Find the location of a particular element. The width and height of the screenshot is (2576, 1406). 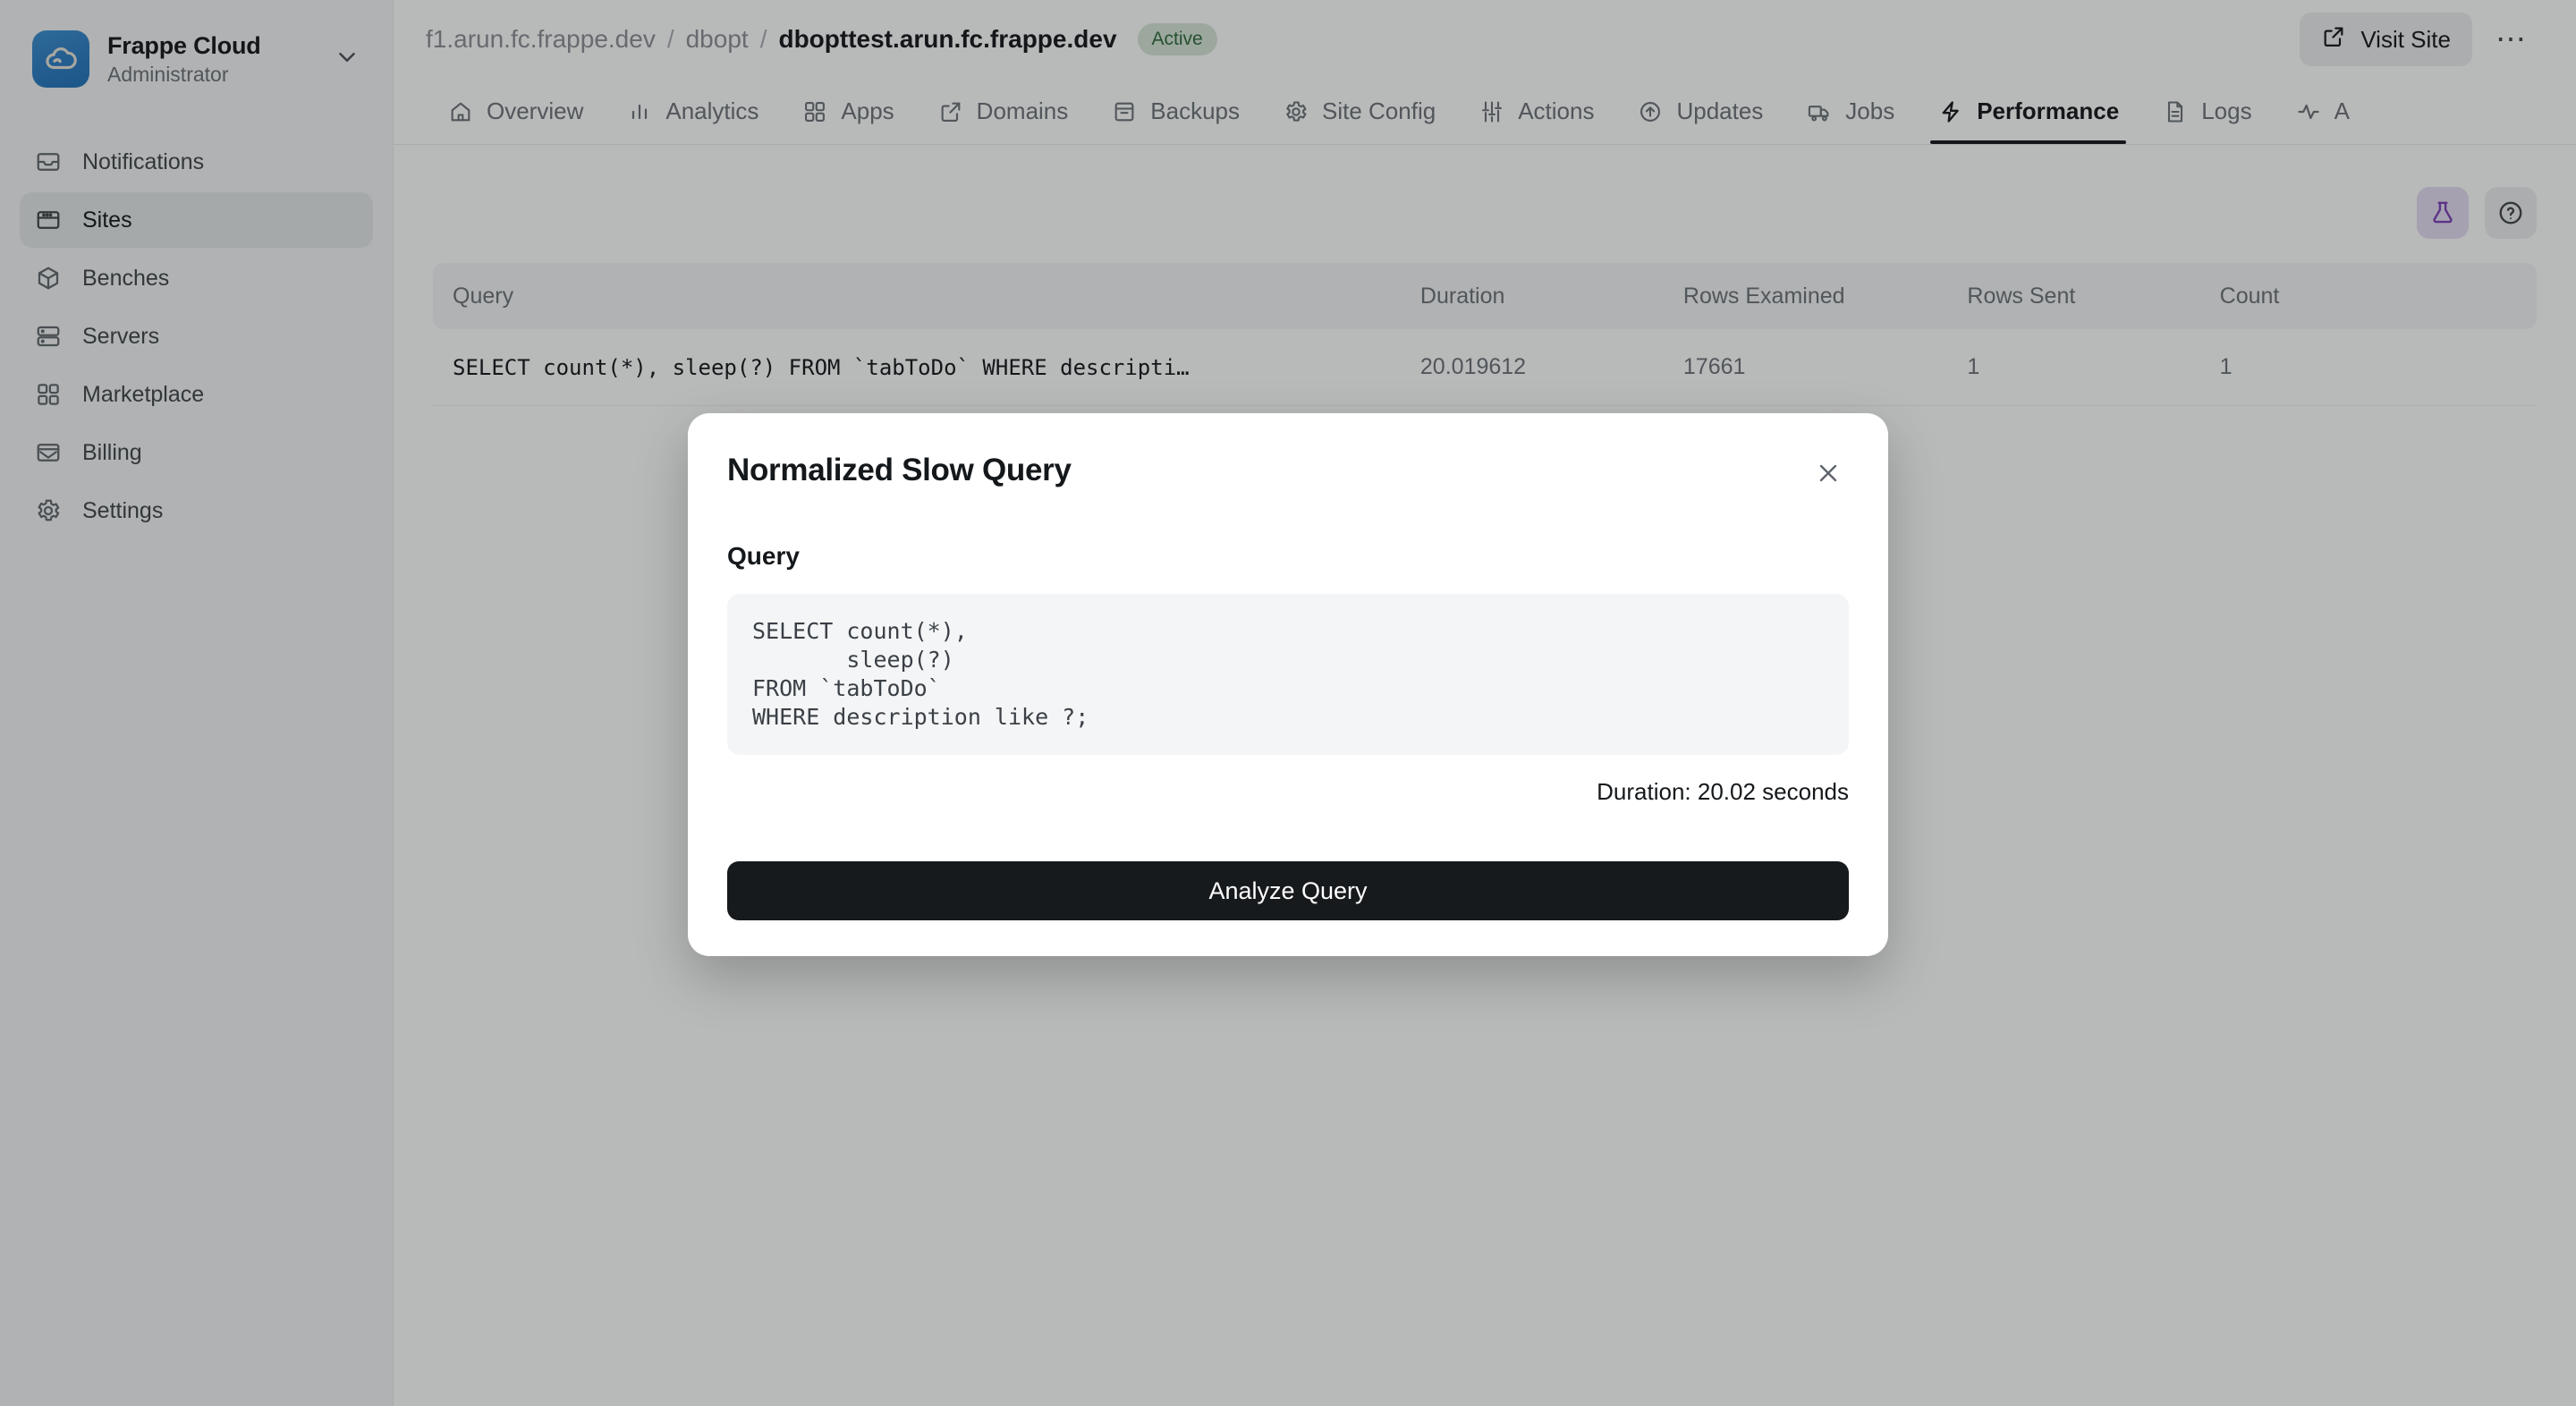

query-section-label: Query is located at coordinates (763, 556).